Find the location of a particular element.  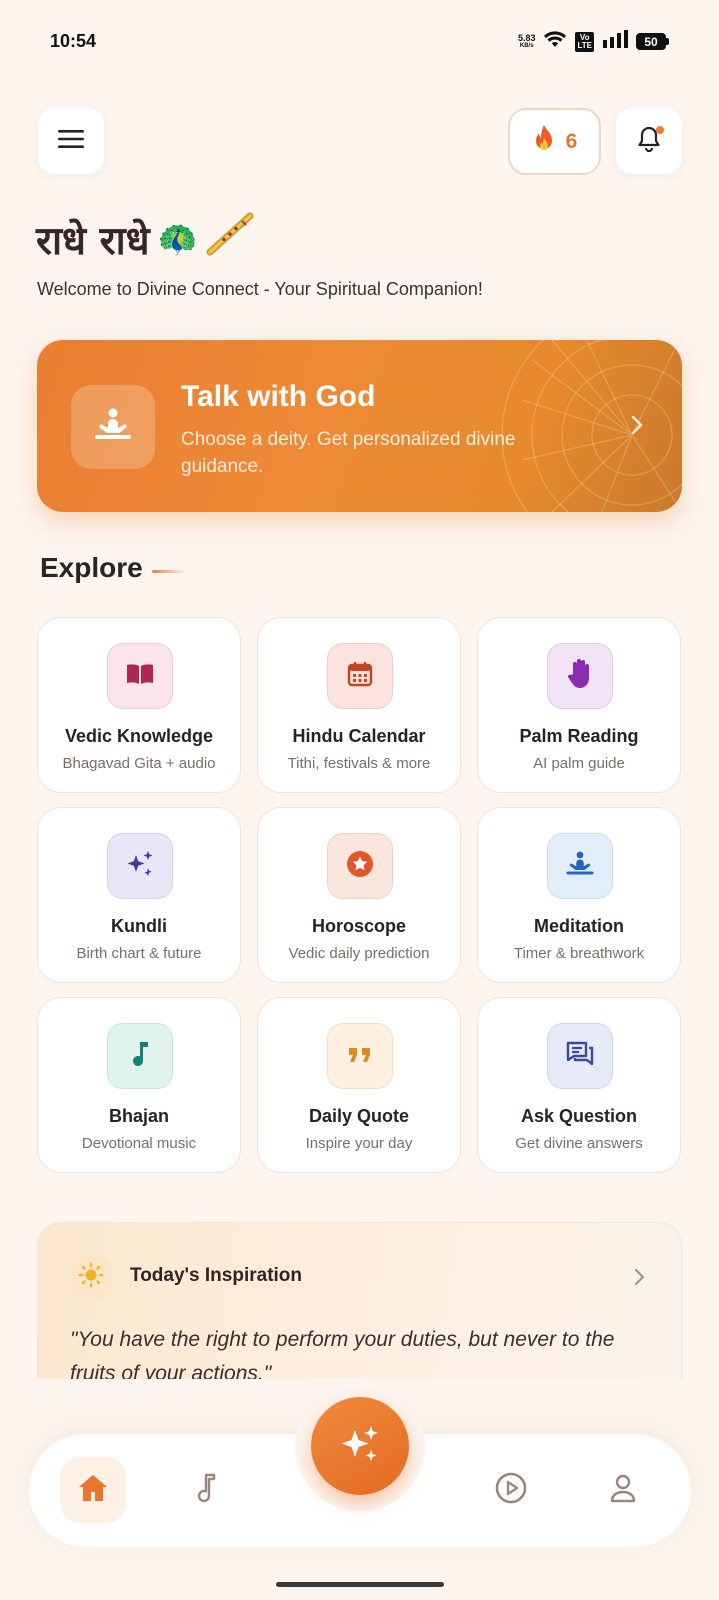

notification-dot is located at coordinates (660, 130).